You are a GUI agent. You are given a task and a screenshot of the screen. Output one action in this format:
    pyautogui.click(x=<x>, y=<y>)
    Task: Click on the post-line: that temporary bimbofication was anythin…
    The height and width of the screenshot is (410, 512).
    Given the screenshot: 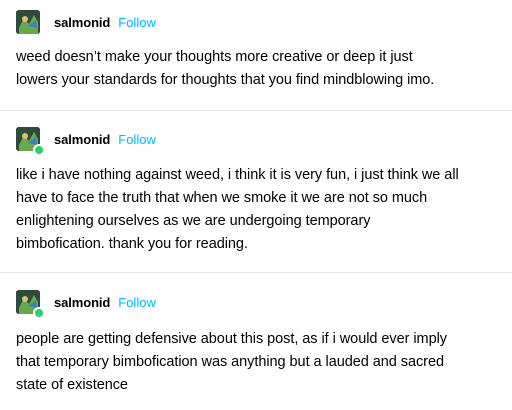 What is the action you would take?
    pyautogui.click(x=230, y=362)
    